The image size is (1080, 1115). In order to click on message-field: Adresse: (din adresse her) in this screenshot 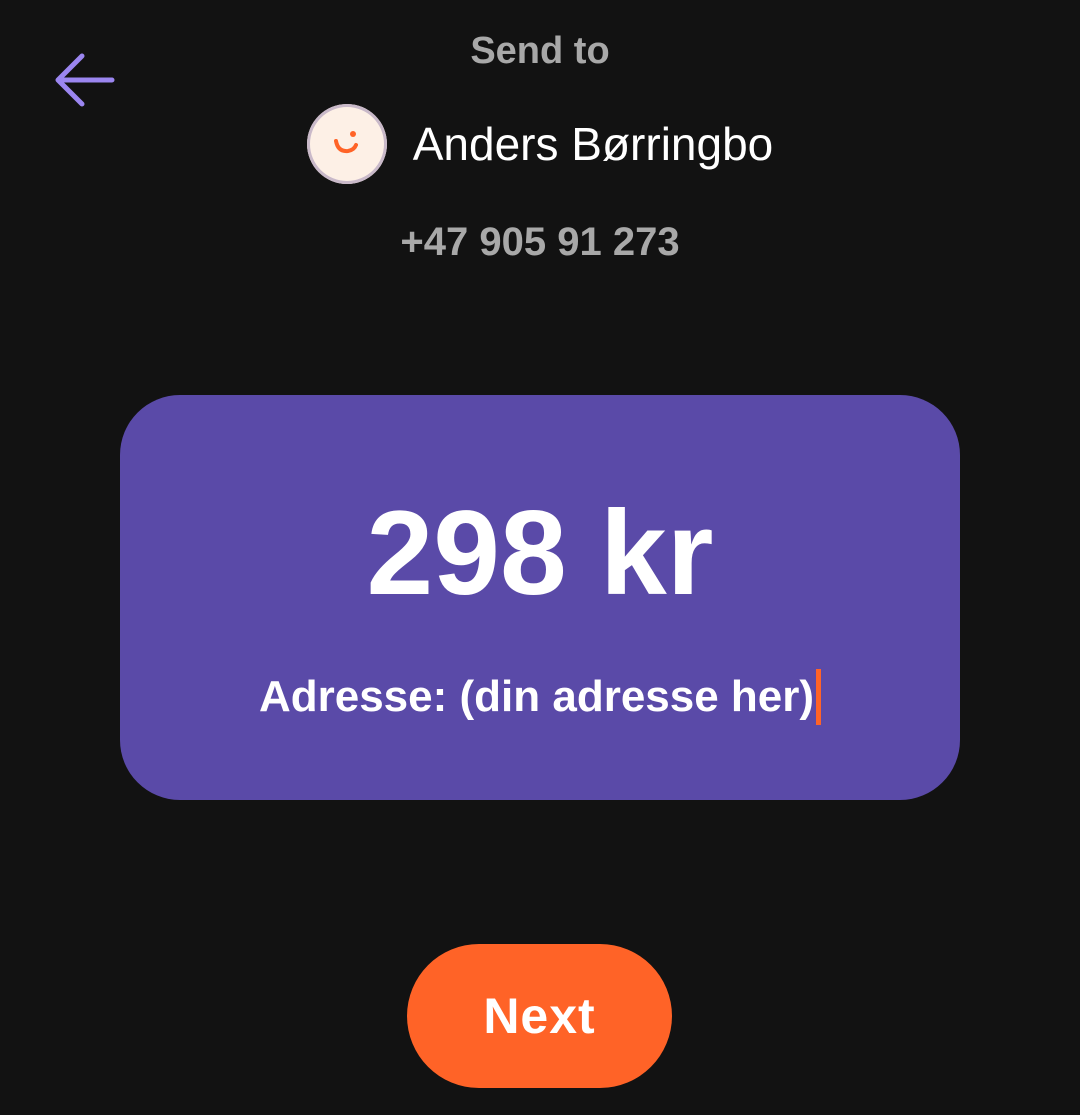, I will do `click(540, 697)`.